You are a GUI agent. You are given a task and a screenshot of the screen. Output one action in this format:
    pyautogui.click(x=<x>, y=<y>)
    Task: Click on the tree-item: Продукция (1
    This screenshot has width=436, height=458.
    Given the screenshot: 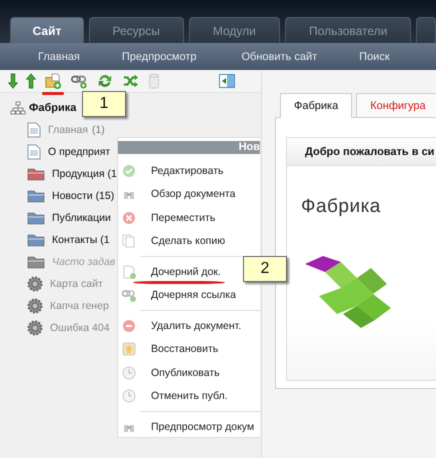 What is the action you would take?
    pyautogui.click(x=84, y=174)
    